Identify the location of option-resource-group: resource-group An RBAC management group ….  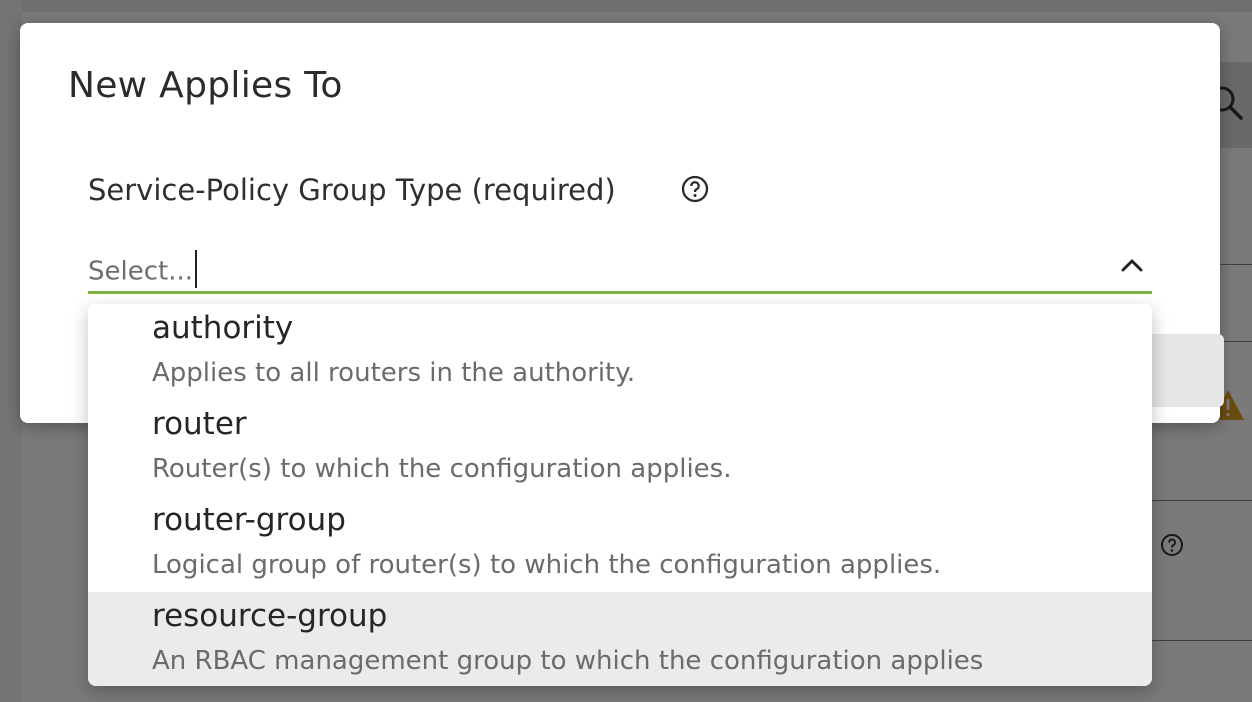
(620, 639).